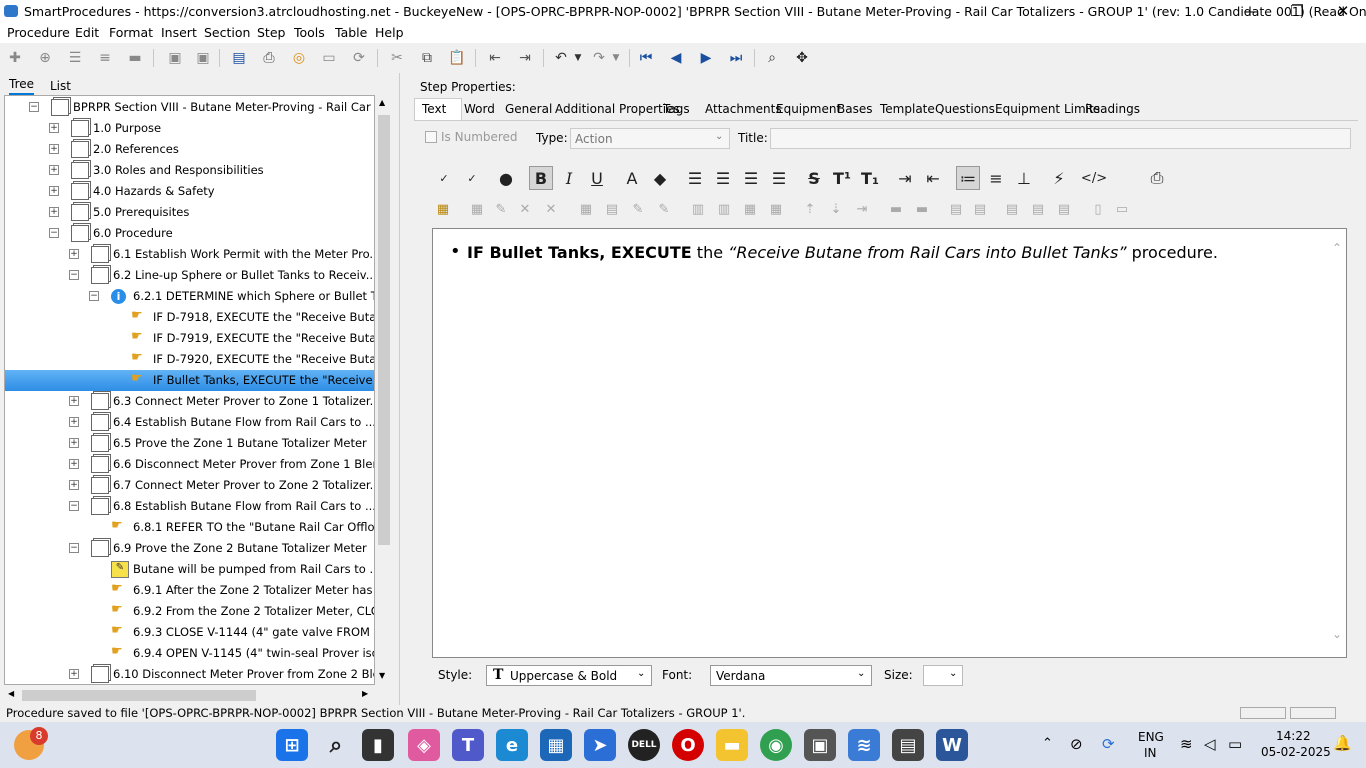 This screenshot has width=1366, height=768. I want to click on subscript-button: T₁, so click(870, 178).